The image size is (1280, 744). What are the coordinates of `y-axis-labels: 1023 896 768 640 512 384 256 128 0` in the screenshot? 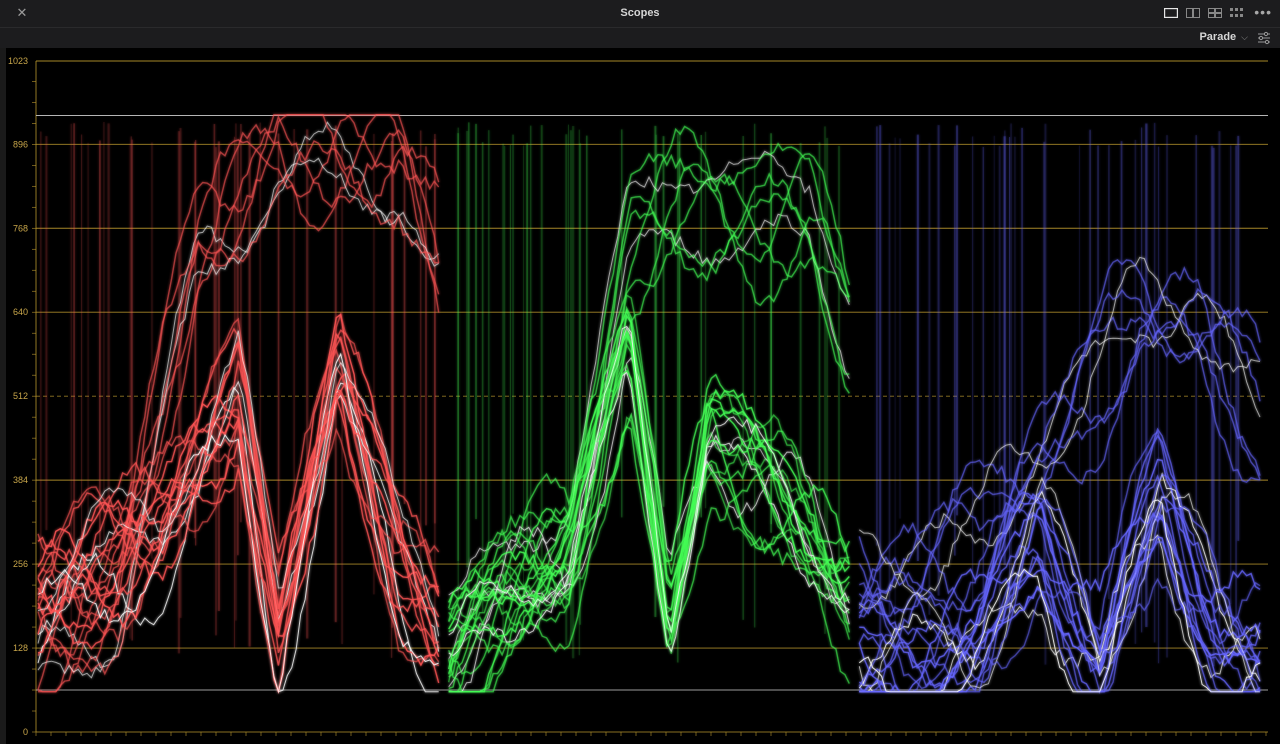 It's located at (18, 396).